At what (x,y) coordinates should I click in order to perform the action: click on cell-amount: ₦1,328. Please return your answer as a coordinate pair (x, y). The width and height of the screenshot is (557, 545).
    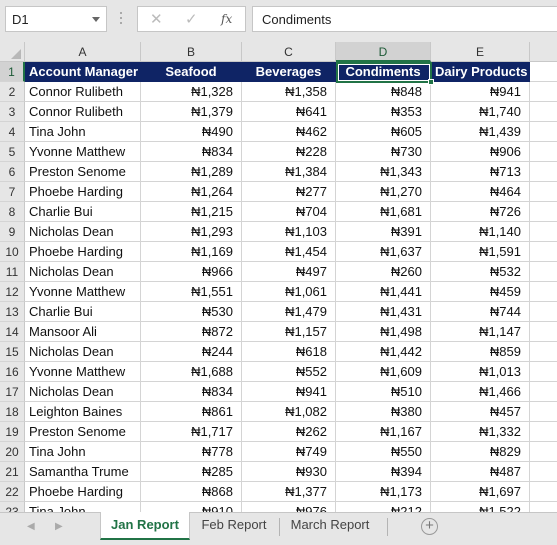
    Looking at the image, I should click on (191, 92).